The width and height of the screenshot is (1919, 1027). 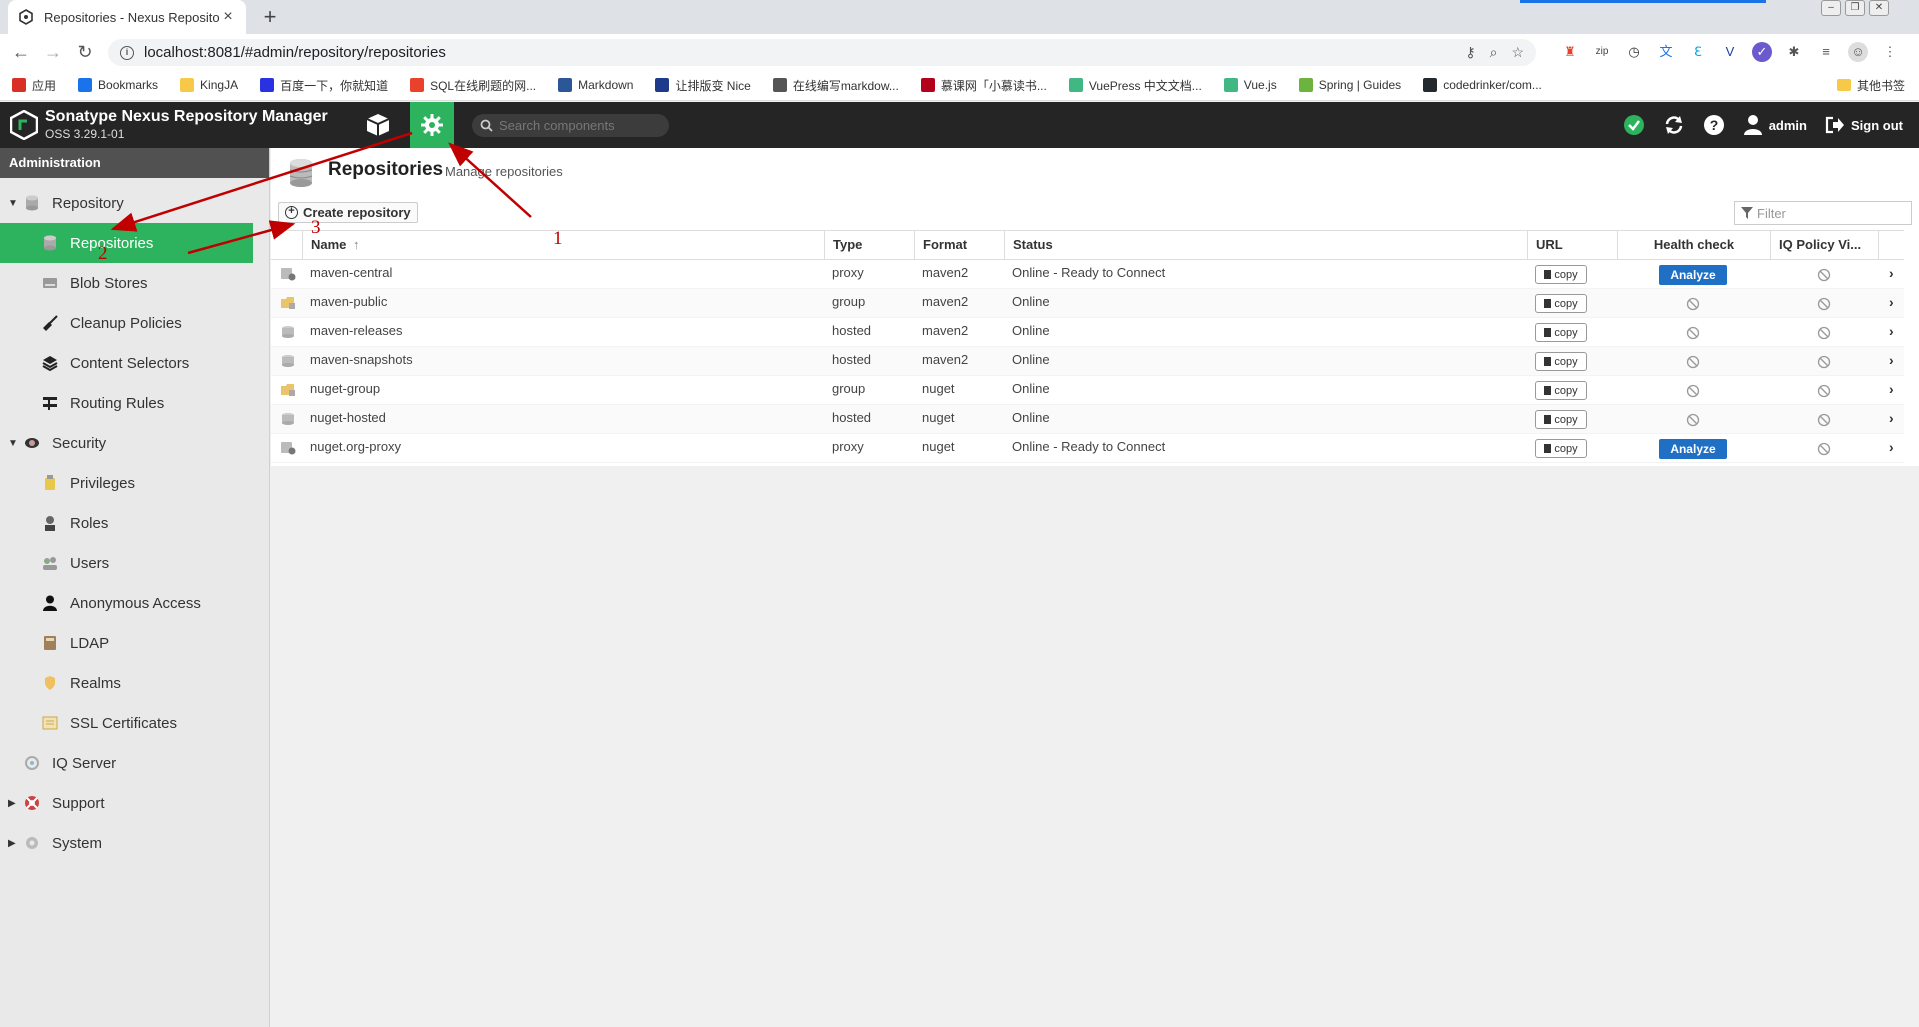 I want to click on column-header-format: Format, so click(x=959, y=245).